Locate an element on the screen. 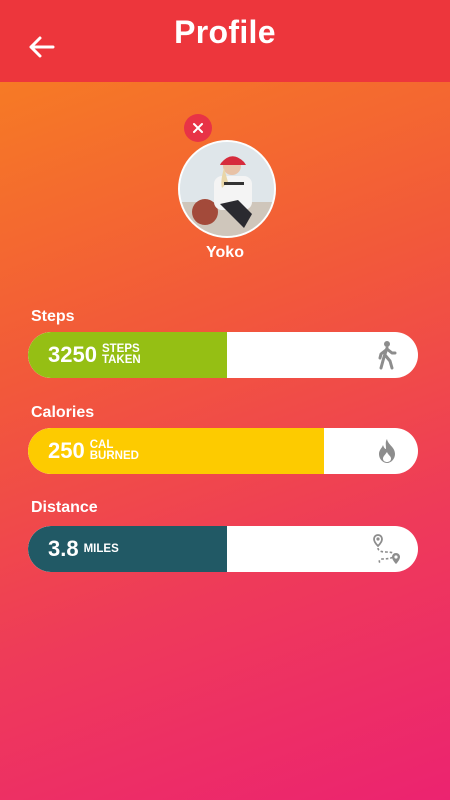  avatar-photo is located at coordinates (227, 189).